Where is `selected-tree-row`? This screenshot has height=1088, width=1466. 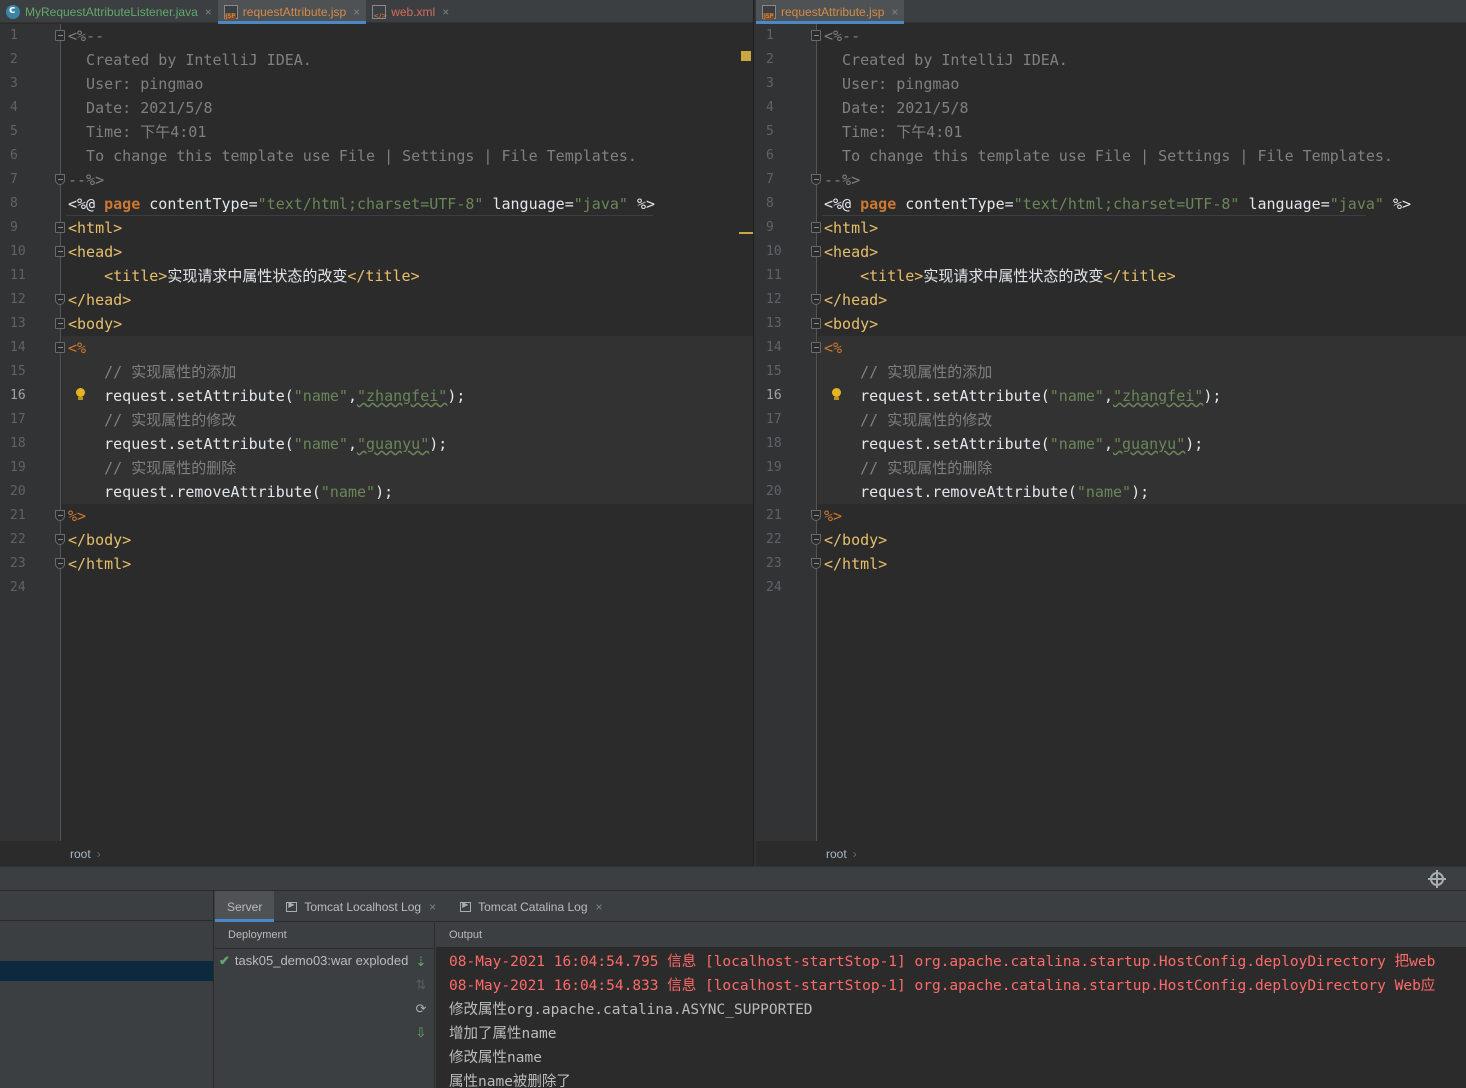
selected-tree-row is located at coordinates (106, 971).